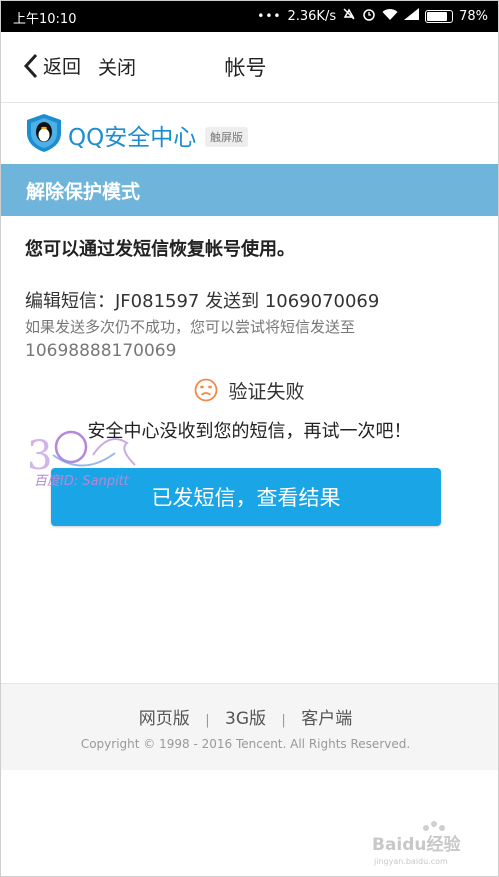  I want to click on baidu-text: Baidu经验, so click(417, 844).